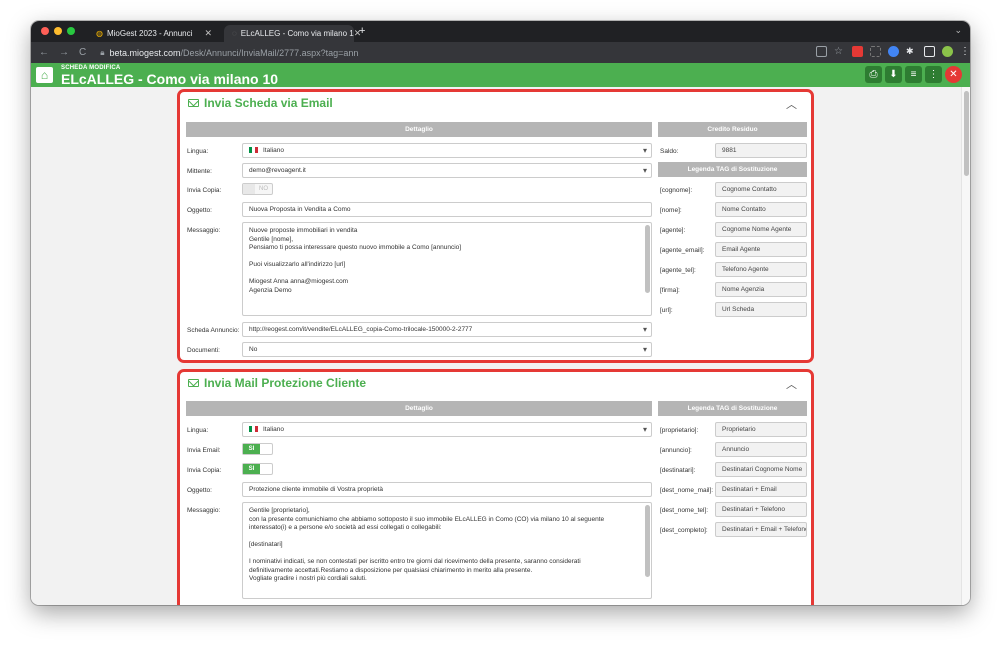 The height and width of the screenshot is (648, 1000). I want to click on tag-name: [agente_tel]:, so click(678, 270).